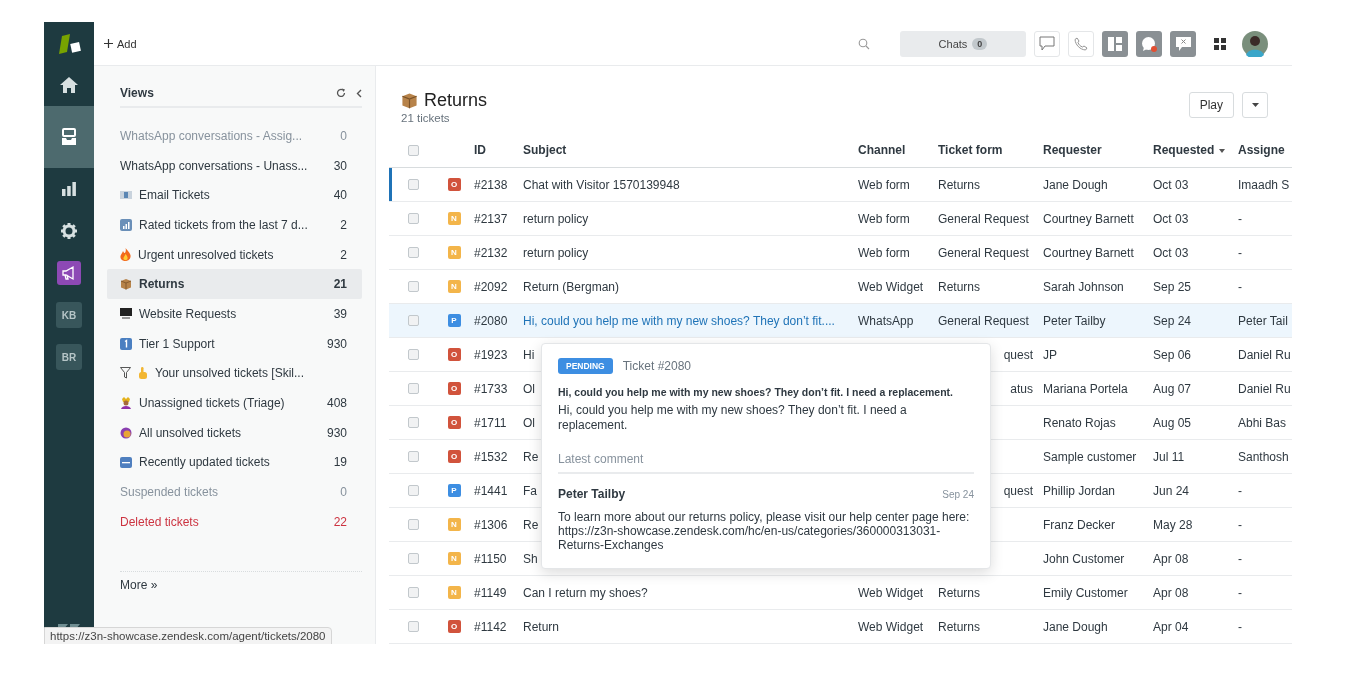  I want to click on view-count: 22, so click(340, 521).